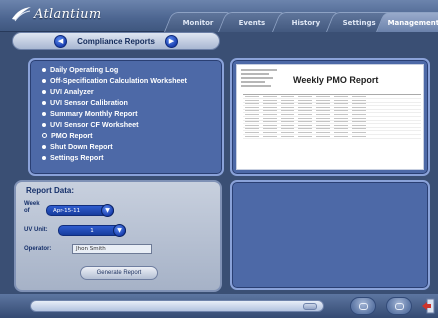  What do you see at coordinates (132, 91) in the screenshot?
I see `report-item-uvi-analyzer: UVI Analyzer` at bounding box center [132, 91].